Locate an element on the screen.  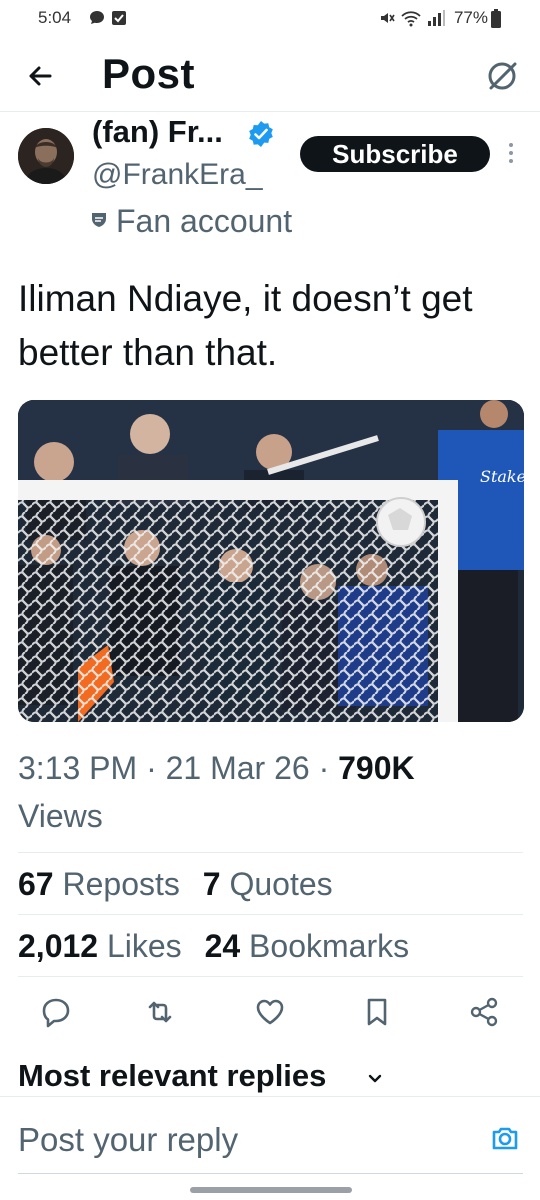
tweet-date: 21 Mar 26 is located at coordinates (237, 768).